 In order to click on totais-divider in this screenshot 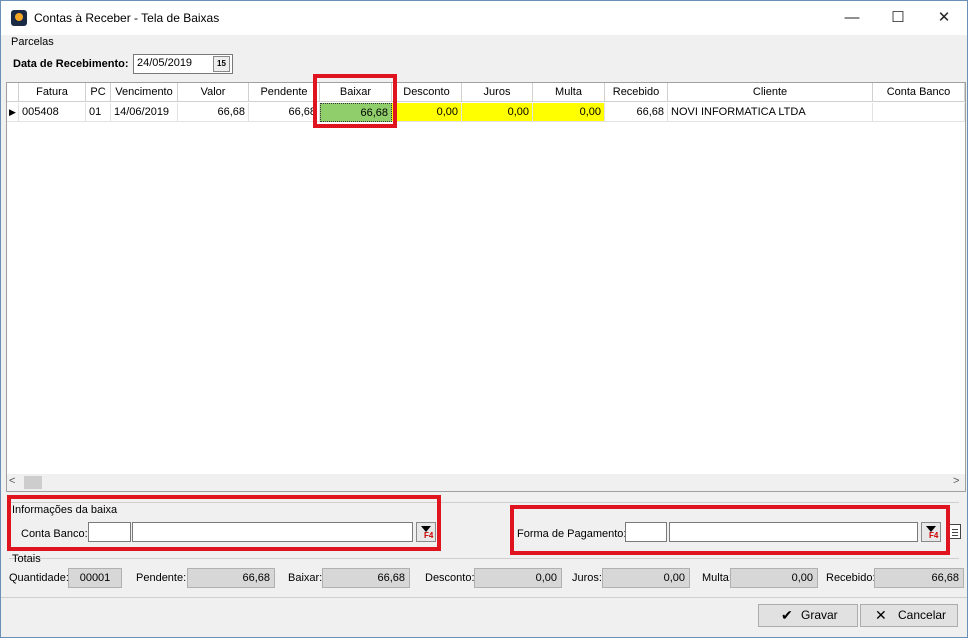, I will do `click(484, 558)`.